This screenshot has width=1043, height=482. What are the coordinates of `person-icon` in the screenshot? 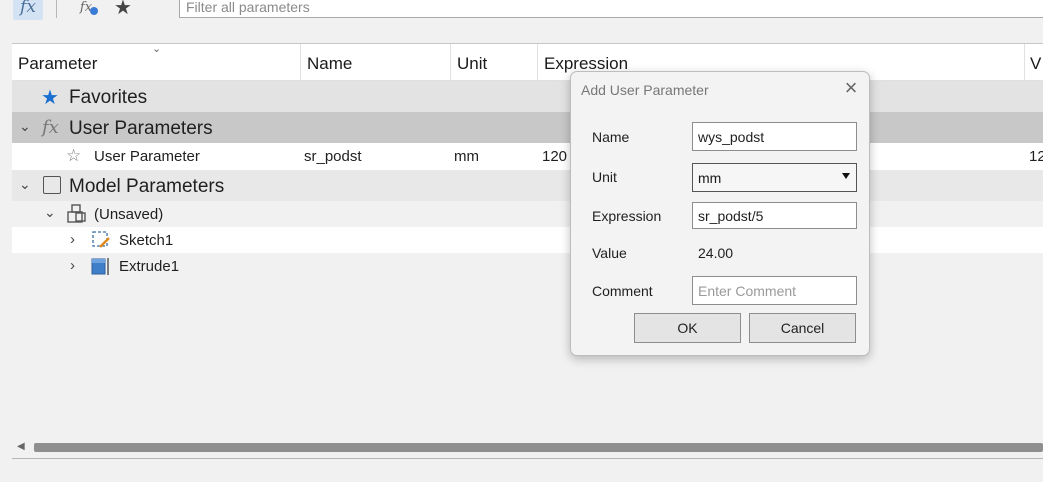 It's located at (94, 11).